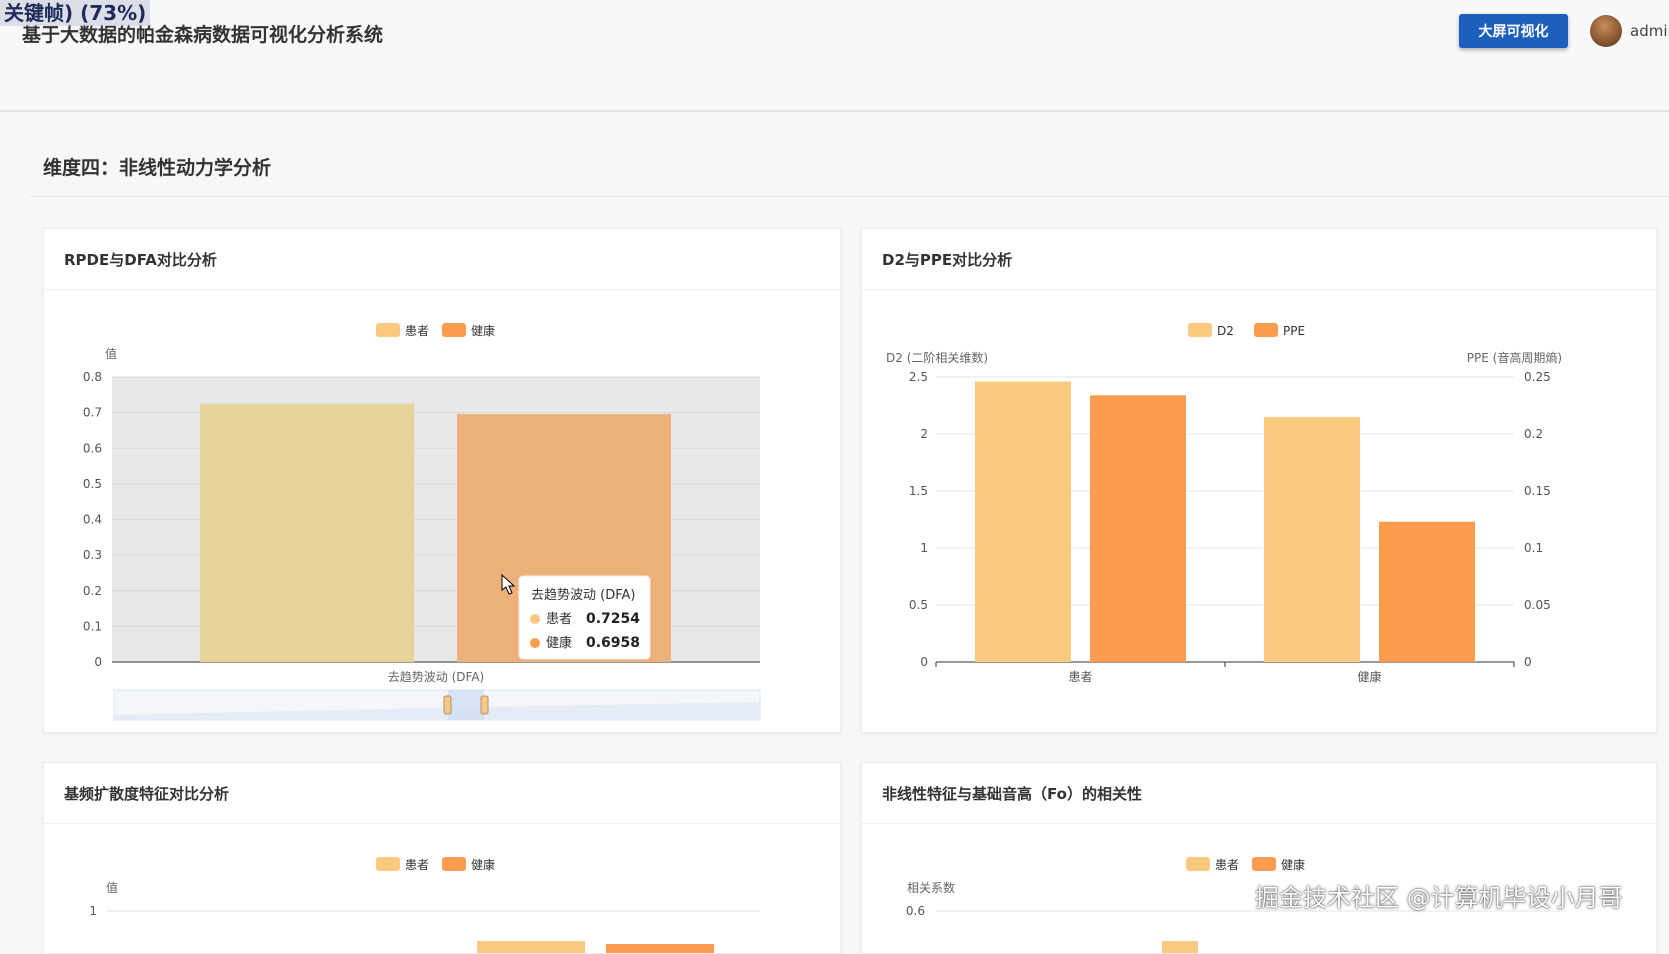  I want to click on card-title: 非线性特征与基础音高（Fo）的相关性, so click(1012, 794).